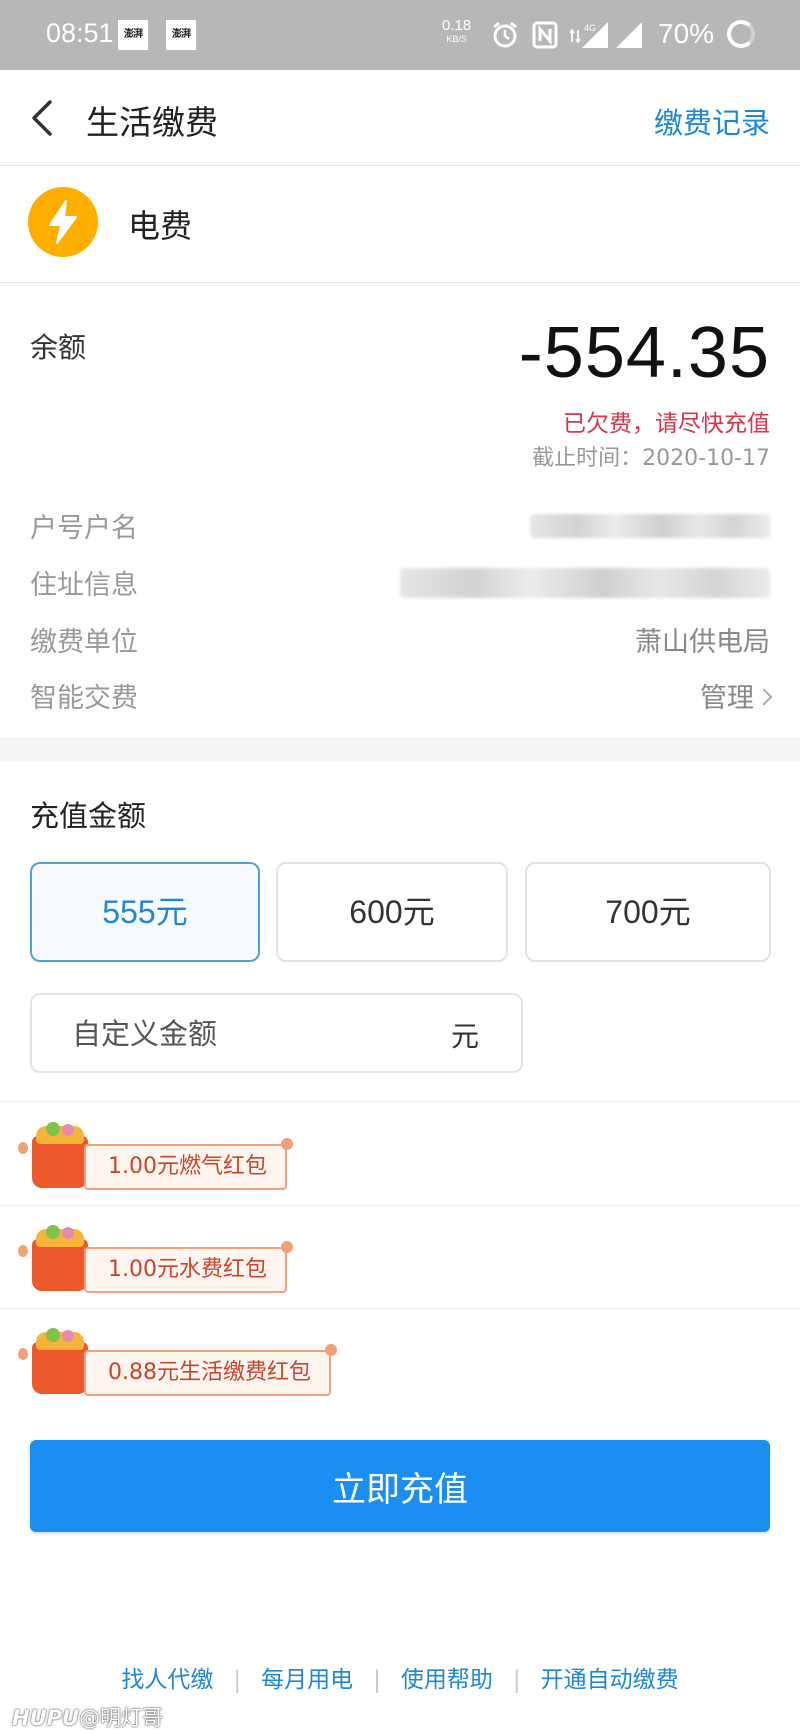 The width and height of the screenshot is (800, 1733). I want to click on net-speed: 0.18 KB/S, so click(457, 31).